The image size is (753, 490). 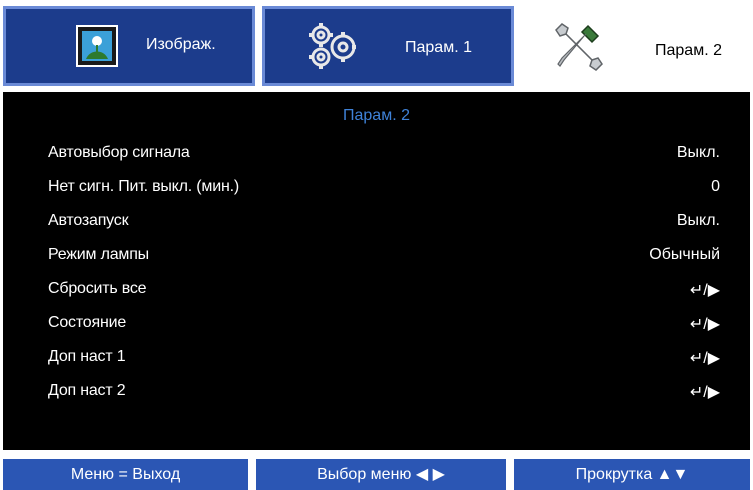 I want to click on row-value: 0, so click(x=715, y=186).